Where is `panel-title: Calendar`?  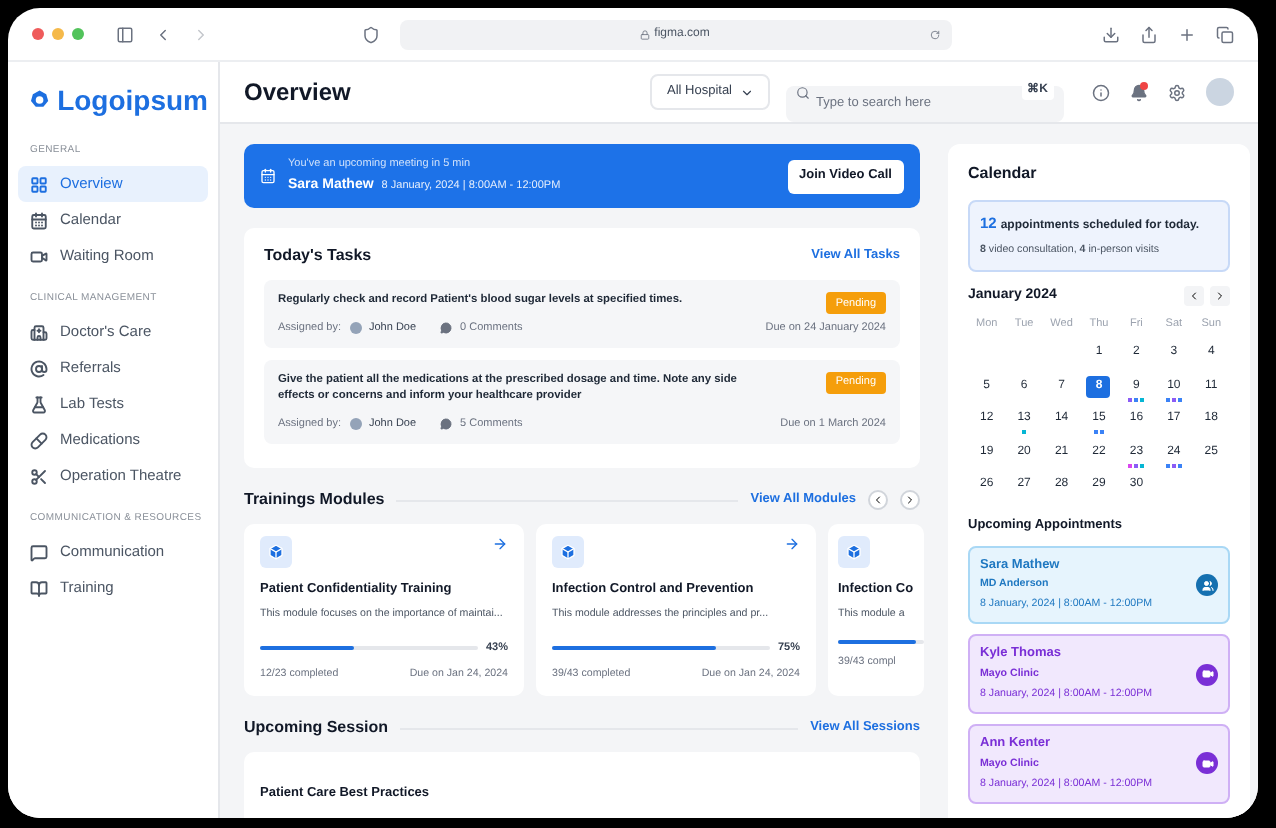 panel-title: Calendar is located at coordinates (1003, 174).